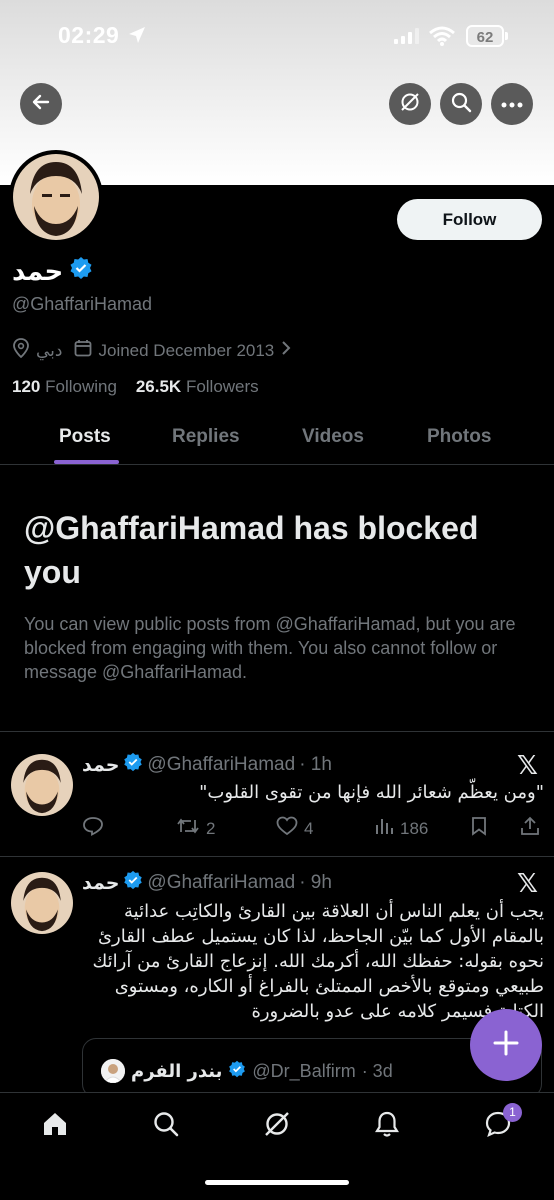 The width and height of the screenshot is (554, 1200). Describe the element at coordinates (304, 1070) in the screenshot. I see `quoted-author-handle: @Dr_Balfirm` at that location.